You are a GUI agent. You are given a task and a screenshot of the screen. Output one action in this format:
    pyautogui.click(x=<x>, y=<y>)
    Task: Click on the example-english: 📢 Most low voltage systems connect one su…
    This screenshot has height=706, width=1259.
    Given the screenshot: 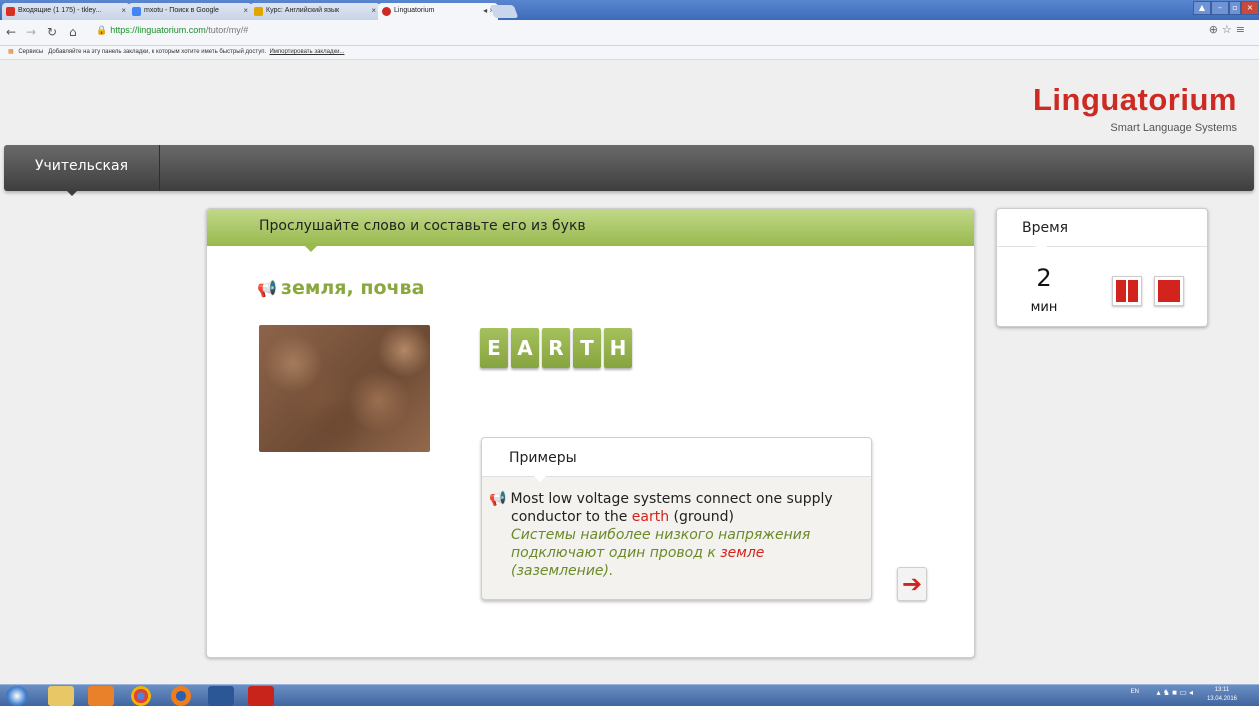 What is the action you would take?
    pyautogui.click(x=679, y=508)
    